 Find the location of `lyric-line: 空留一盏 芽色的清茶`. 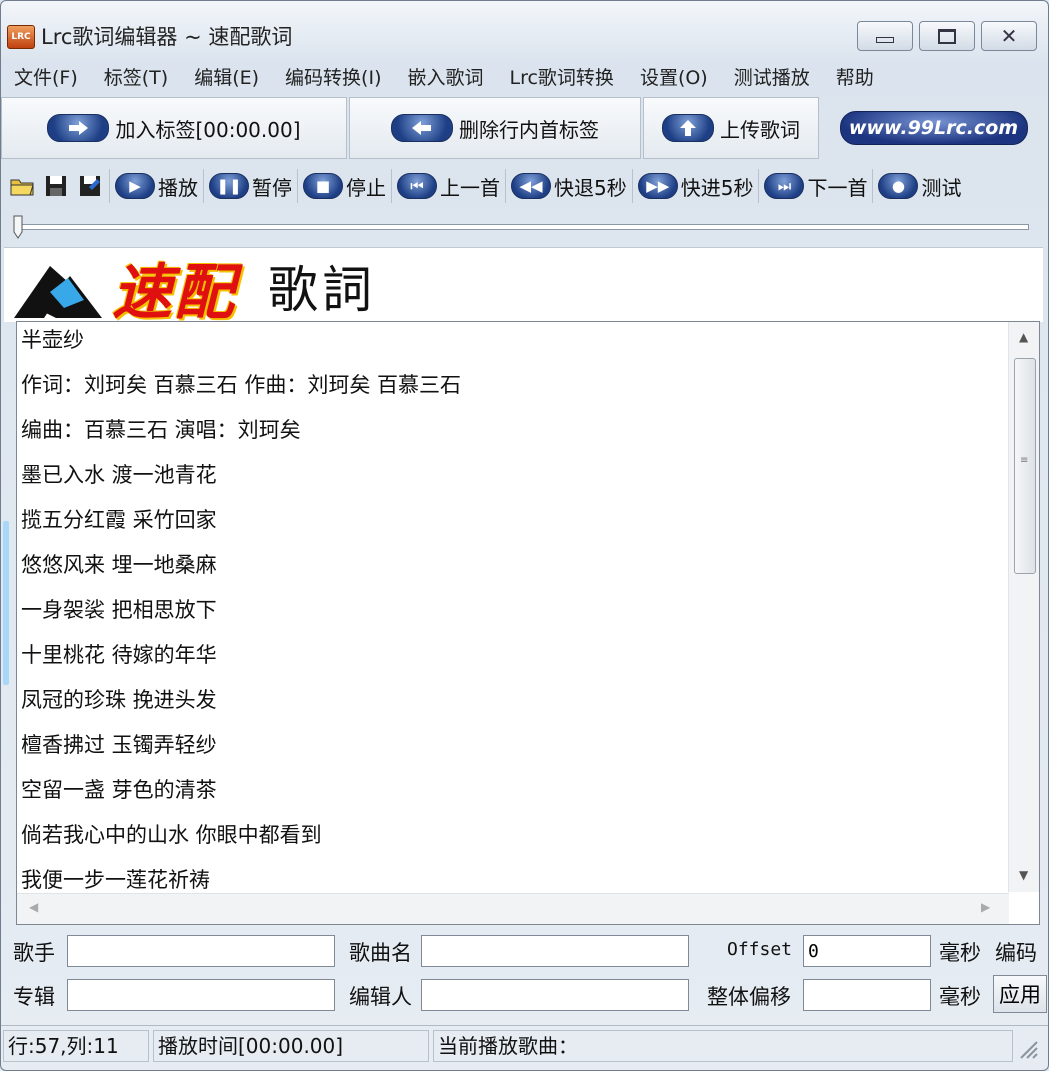

lyric-line: 空留一盏 芽色的清茶 is located at coordinates (511, 794).